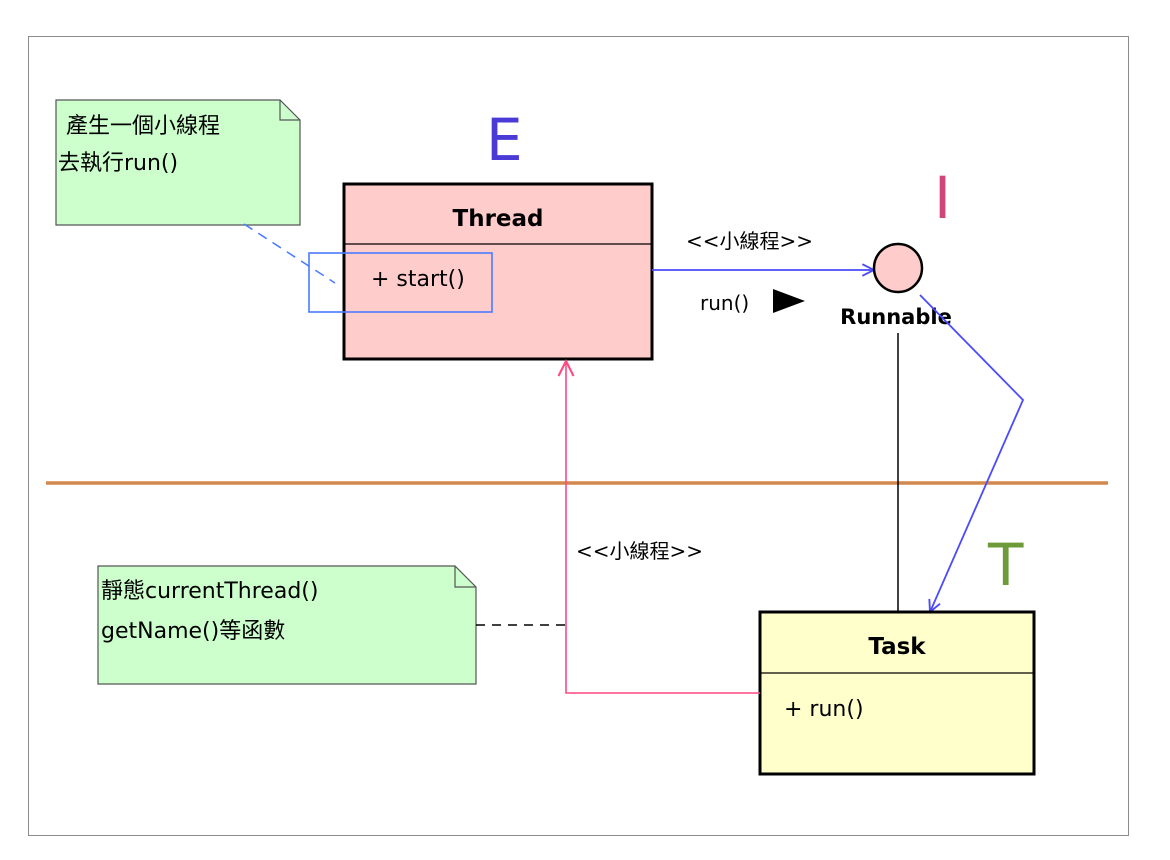 The width and height of the screenshot is (1170, 860). Describe the element at coordinates (897, 693) in the screenshot. I see `class-task: Task + run()` at that location.